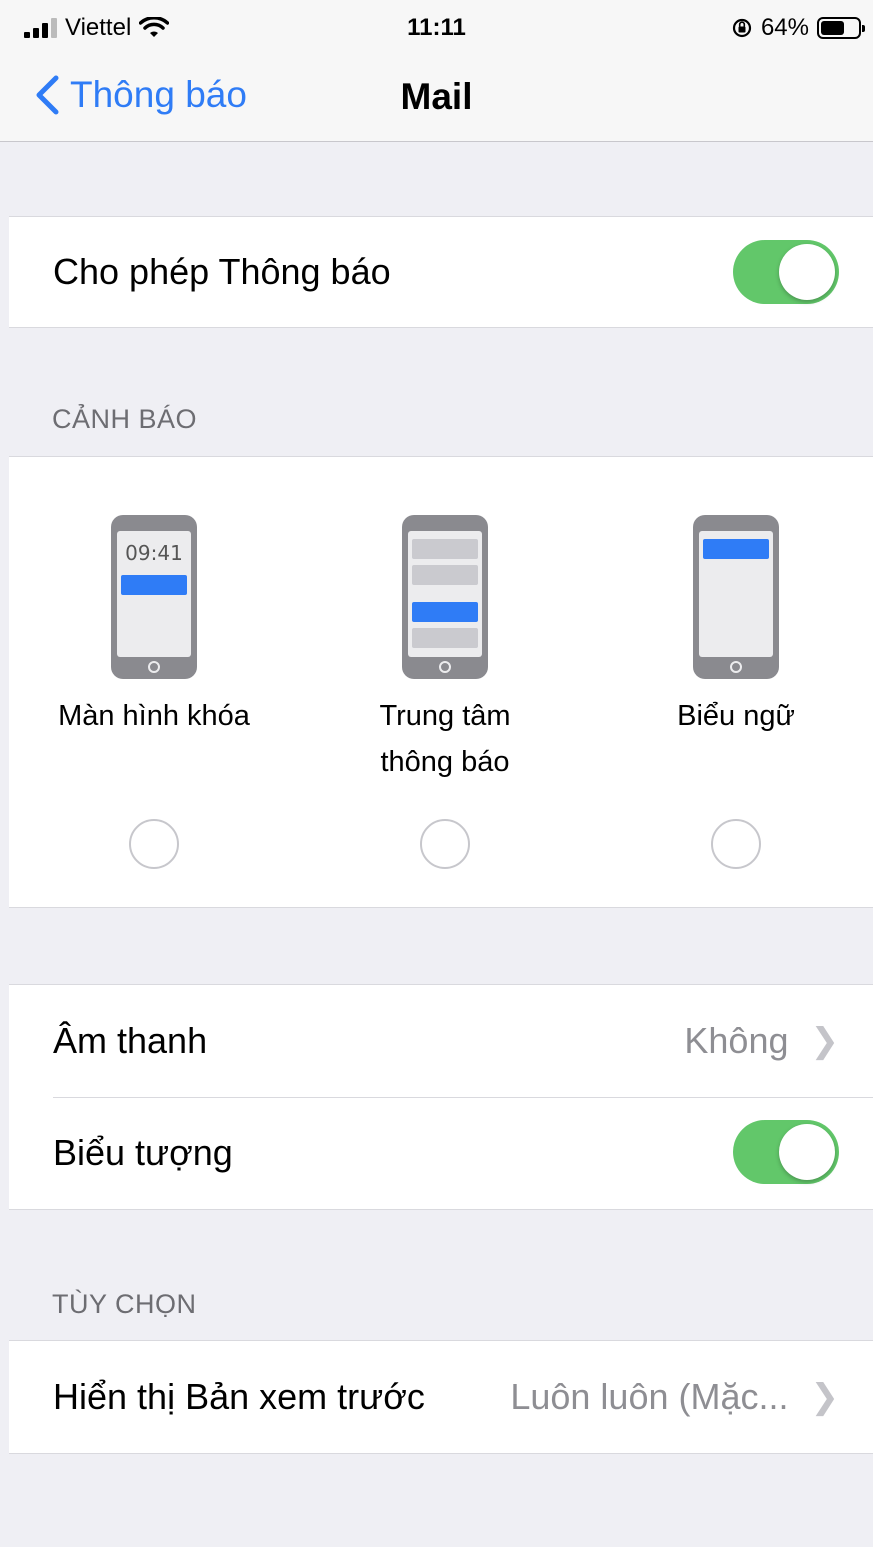 Image resolution: width=873 pixels, height=1547 pixels. I want to click on lock-screen-radio, so click(154, 844).